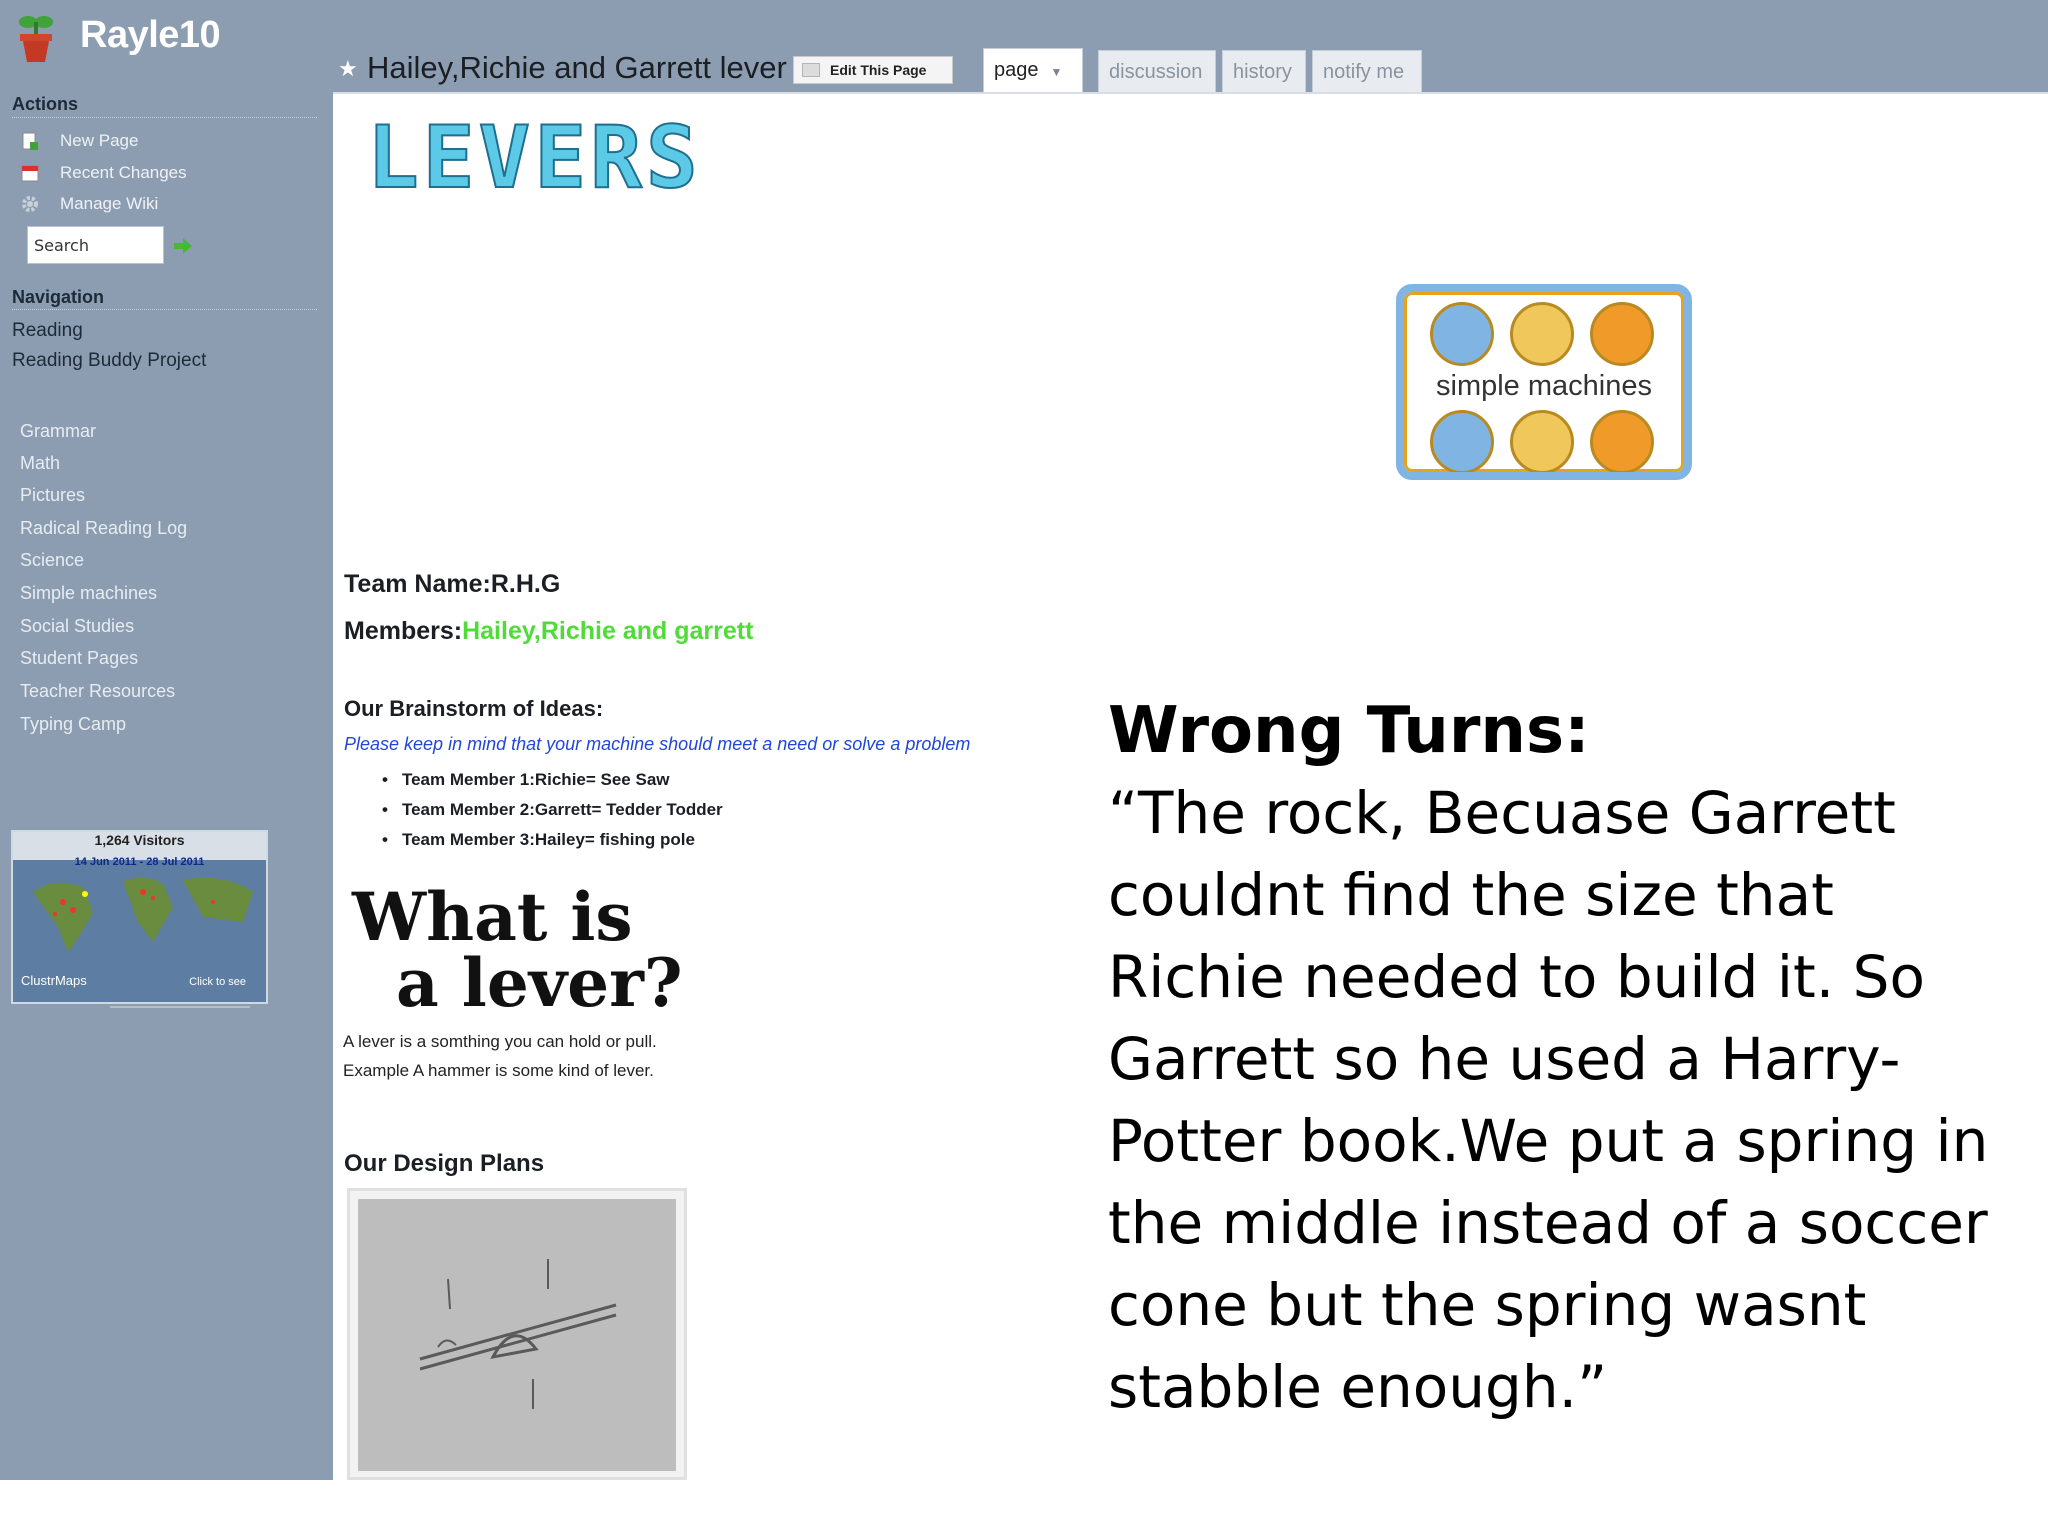 The height and width of the screenshot is (1536, 2048). I want to click on tab-notify-me: notify me, so click(1367, 71).